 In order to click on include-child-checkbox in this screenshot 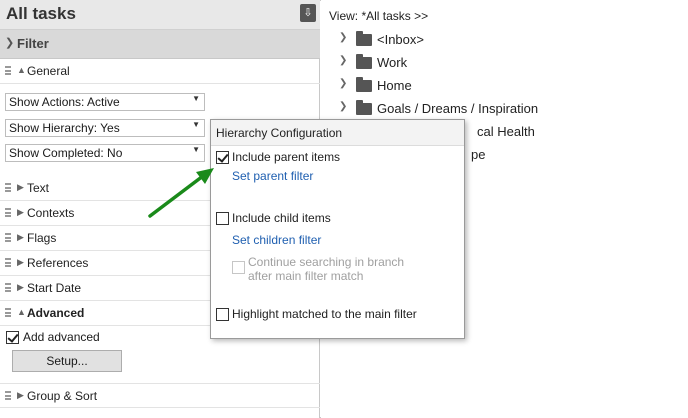, I will do `click(222, 218)`.